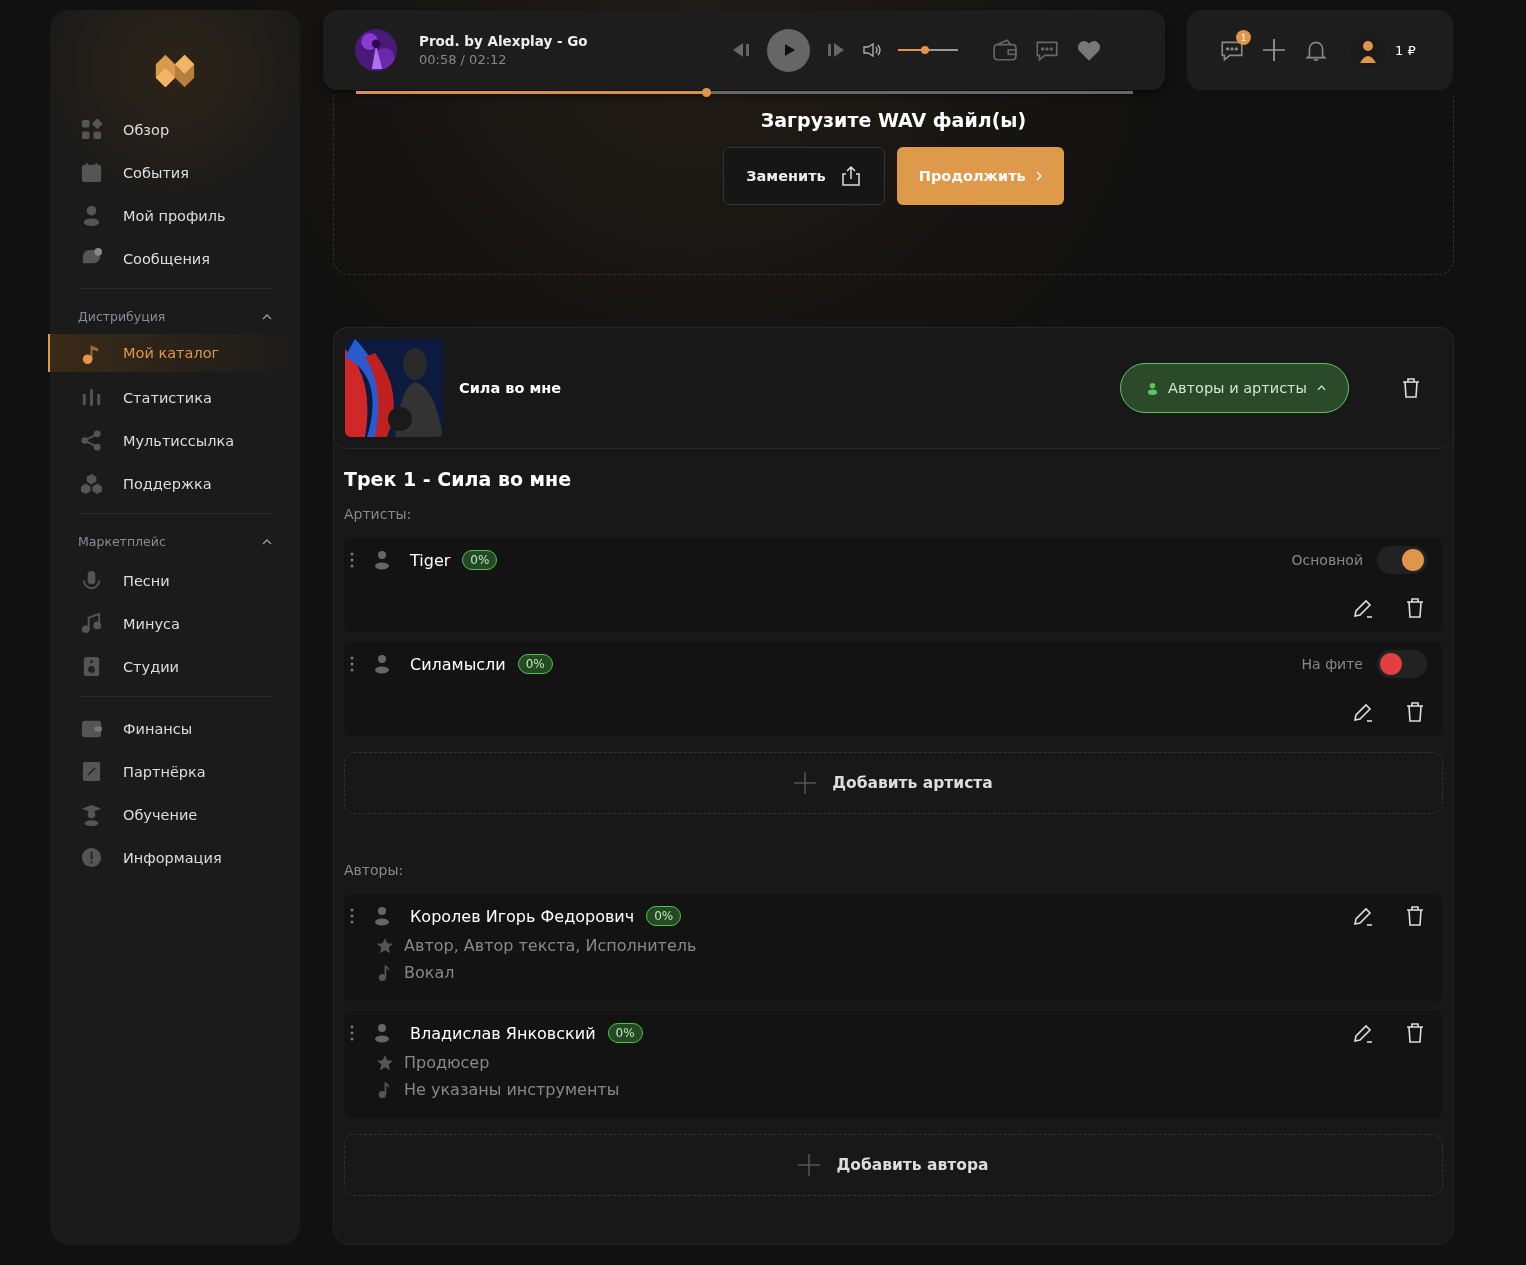 The image size is (1526, 1265). What do you see at coordinates (174, 172) in the screenshot?
I see `sidebar-item: События` at bounding box center [174, 172].